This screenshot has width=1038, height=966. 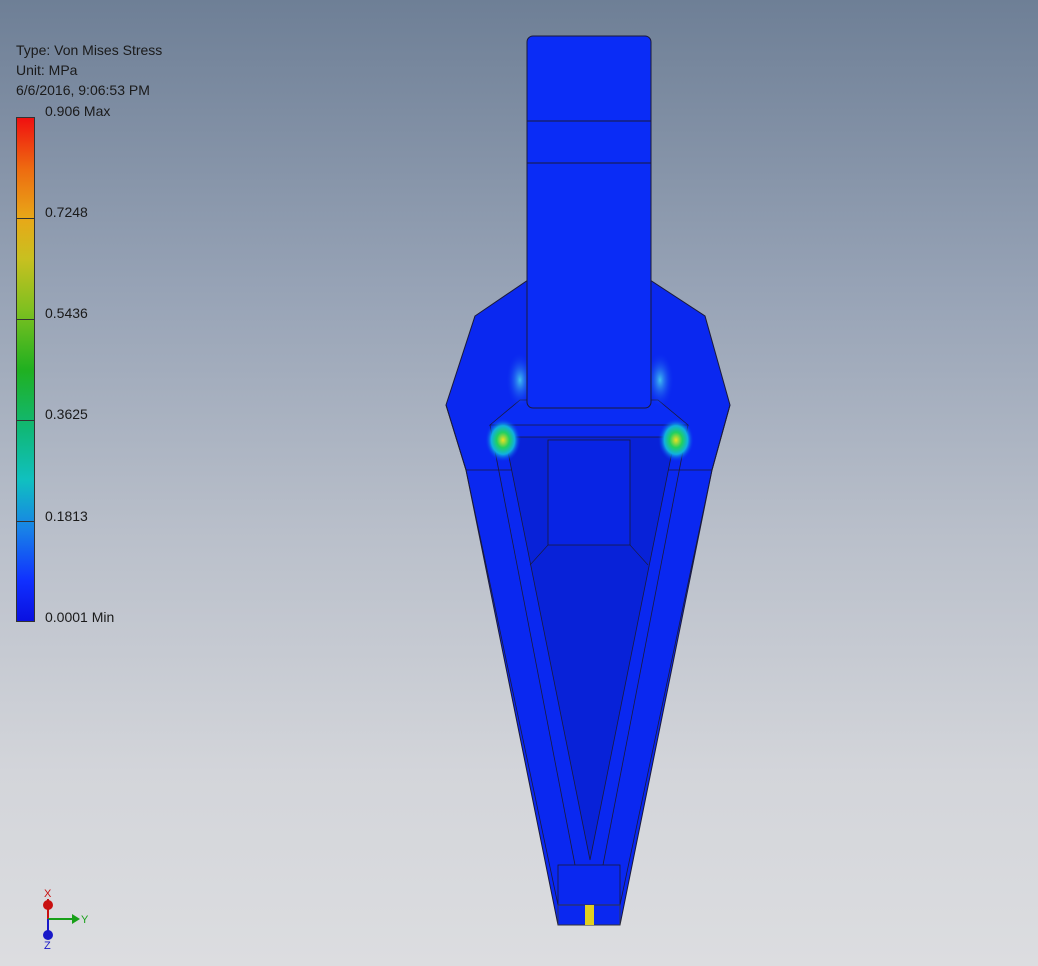 I want to click on inlet-tube, so click(x=589, y=222).